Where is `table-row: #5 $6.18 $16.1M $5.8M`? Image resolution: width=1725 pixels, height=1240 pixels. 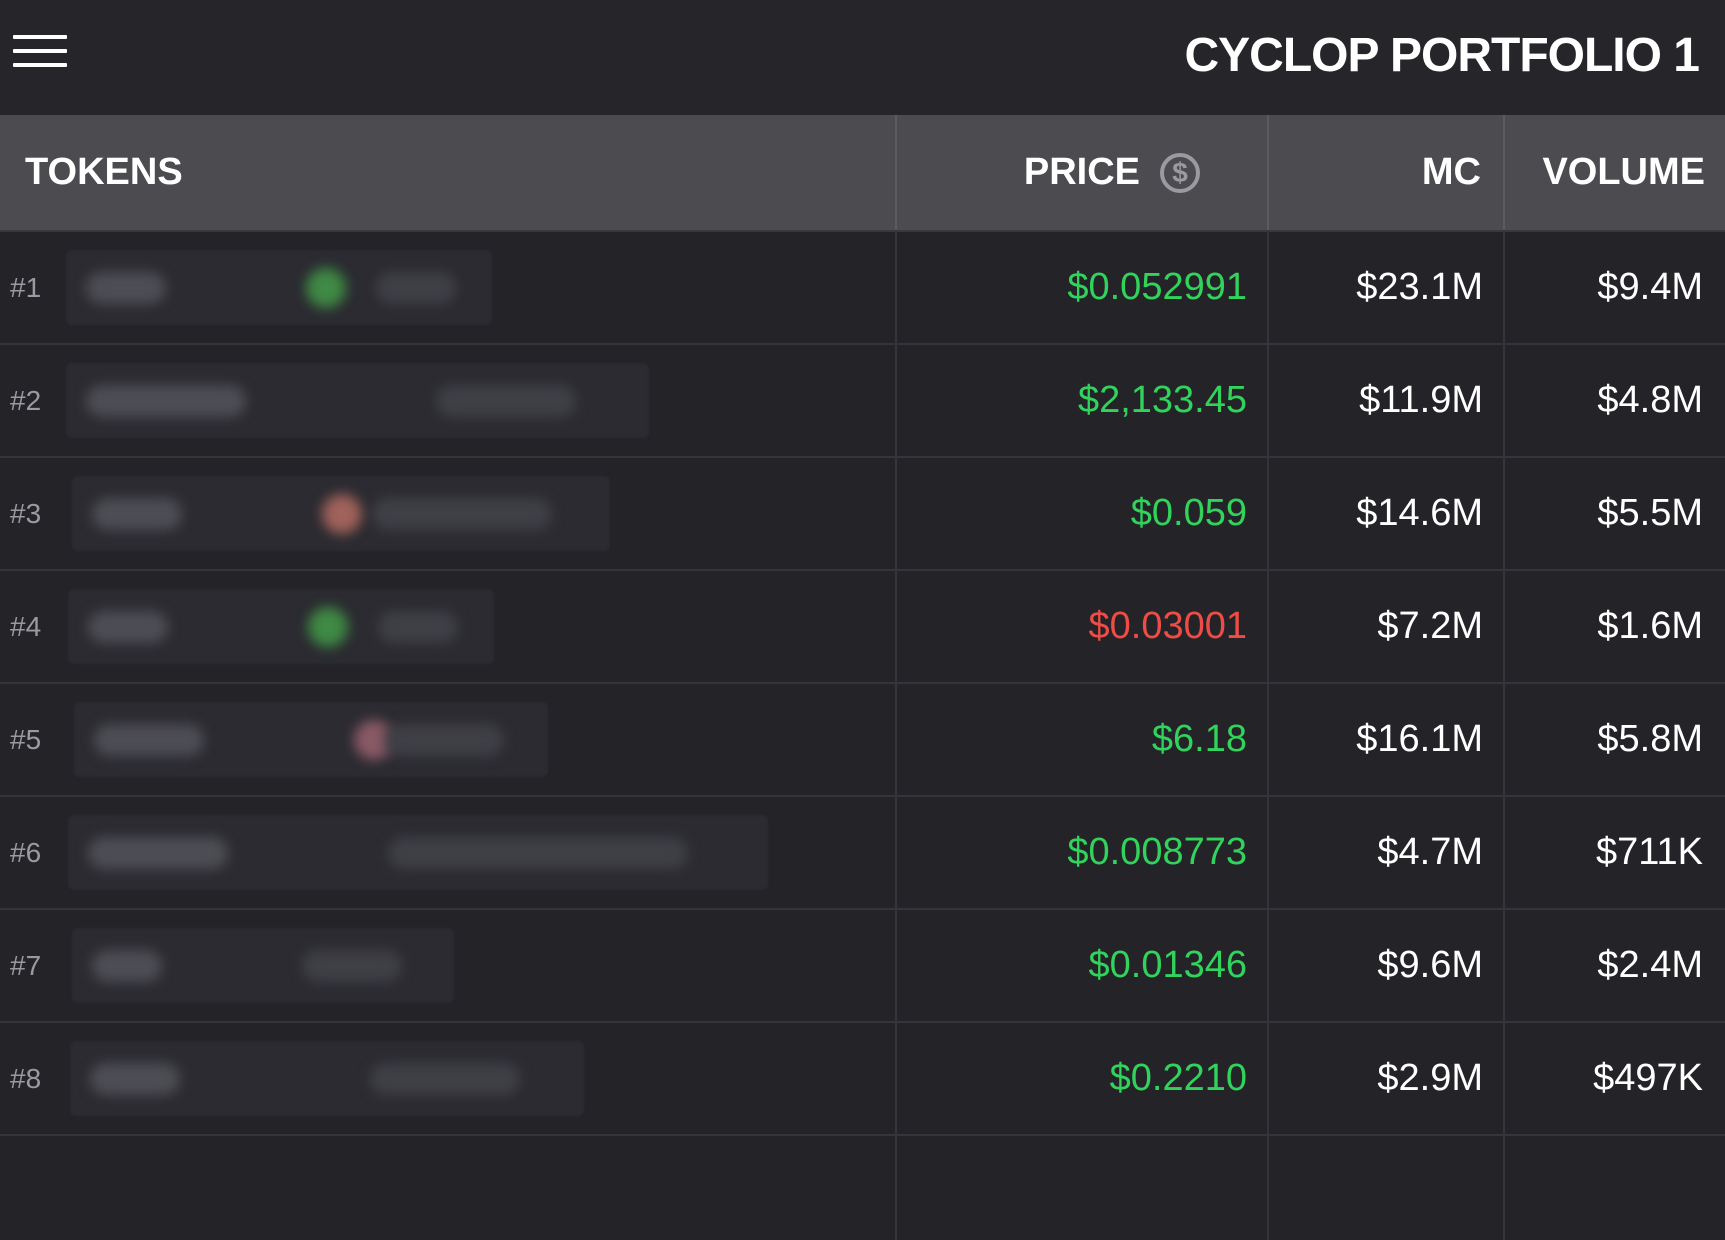
table-row: #5 $6.18 $16.1M $5.8M is located at coordinates (862, 740).